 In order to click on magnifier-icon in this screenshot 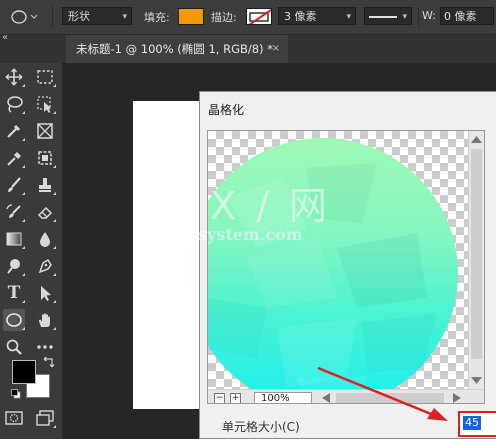, I will do `click(14, 347)`.